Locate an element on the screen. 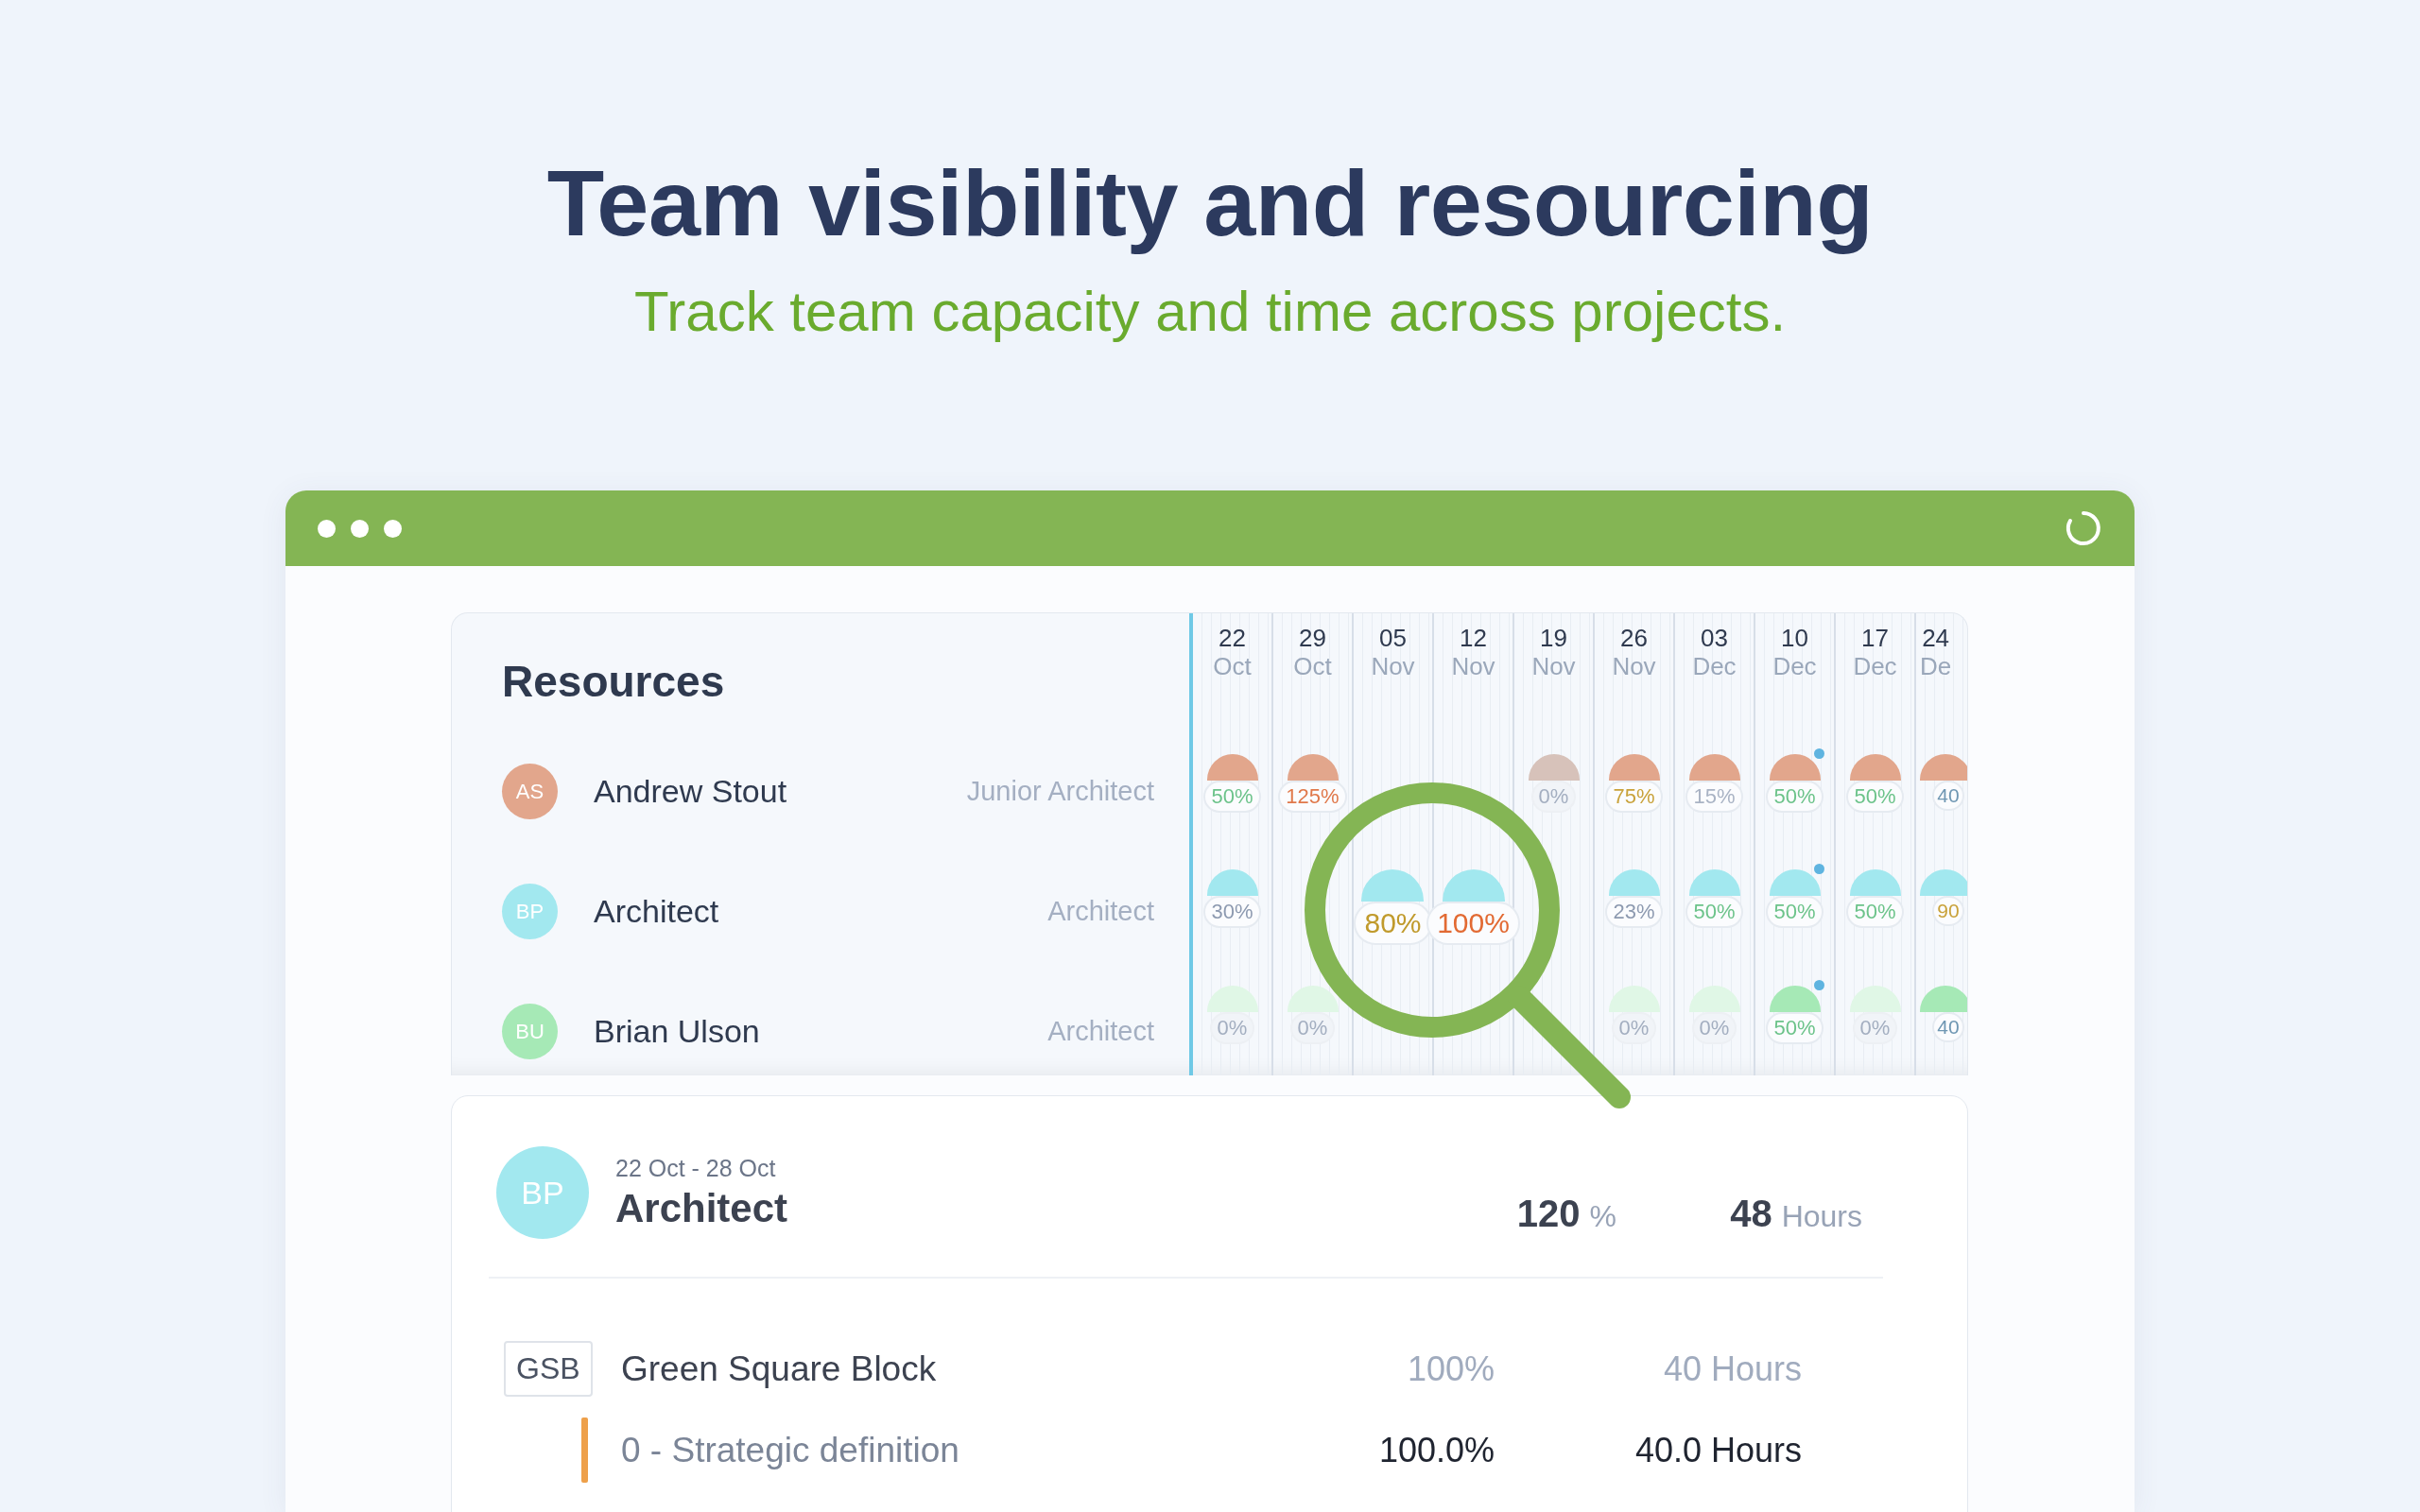 The height and width of the screenshot is (1512, 2420). resource-role: Junior Architect is located at coordinates (1060, 791).